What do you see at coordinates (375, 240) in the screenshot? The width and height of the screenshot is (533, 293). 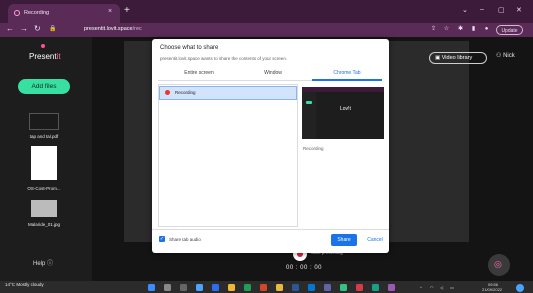 I see `cancel-button: Cancel` at bounding box center [375, 240].